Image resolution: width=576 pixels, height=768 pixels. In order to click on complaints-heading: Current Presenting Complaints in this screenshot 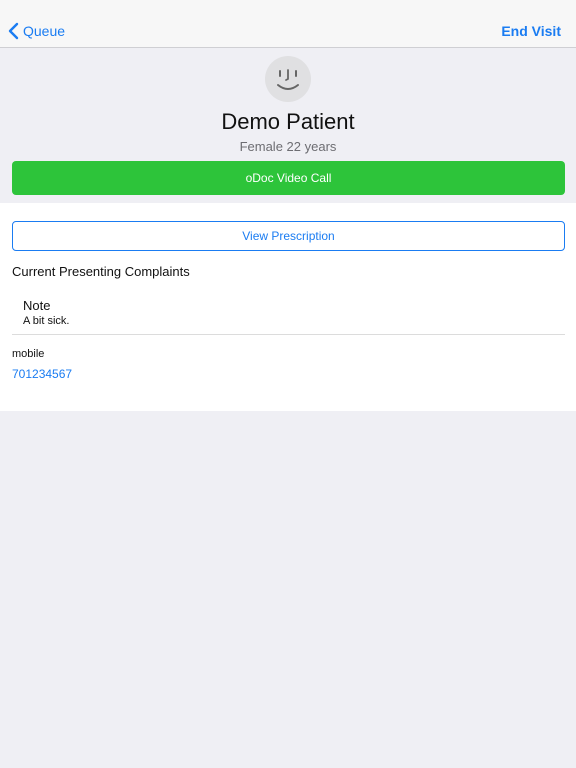, I will do `click(101, 271)`.